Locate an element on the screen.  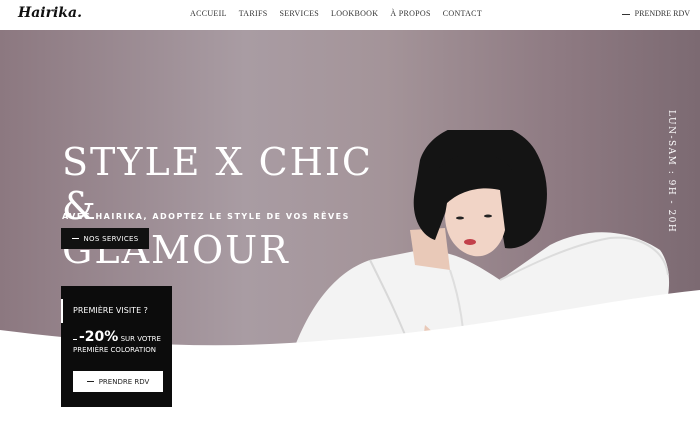
promo-offer: -20% SUR VOTRE PREMIÈRE COLORATION is located at coordinates (117, 342).